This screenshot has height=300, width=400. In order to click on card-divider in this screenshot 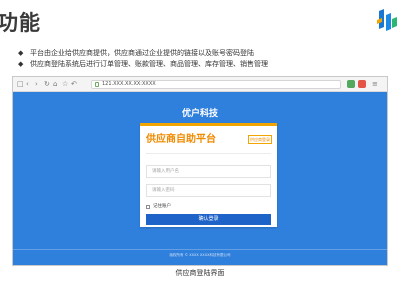, I will do `click(208, 153)`.